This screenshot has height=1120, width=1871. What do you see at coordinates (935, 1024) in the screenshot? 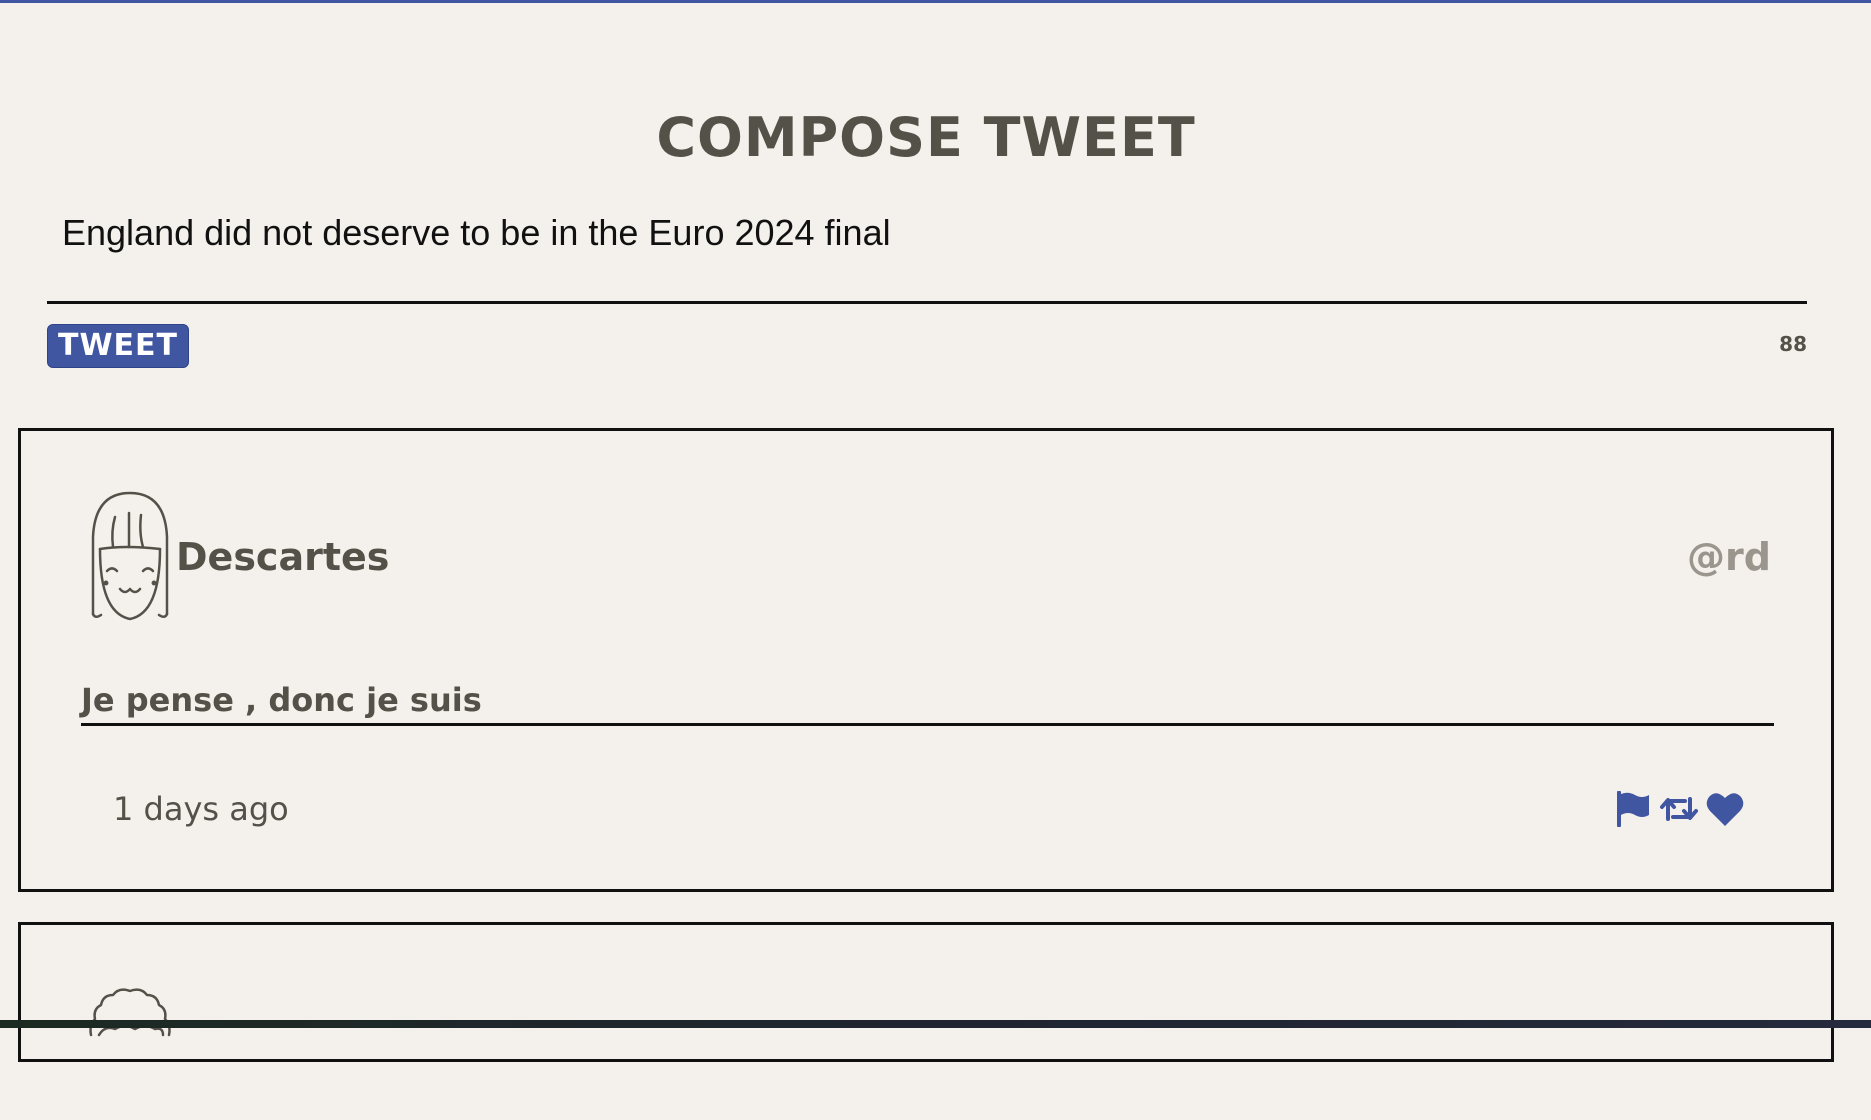
I see `bottom-strip` at bounding box center [935, 1024].